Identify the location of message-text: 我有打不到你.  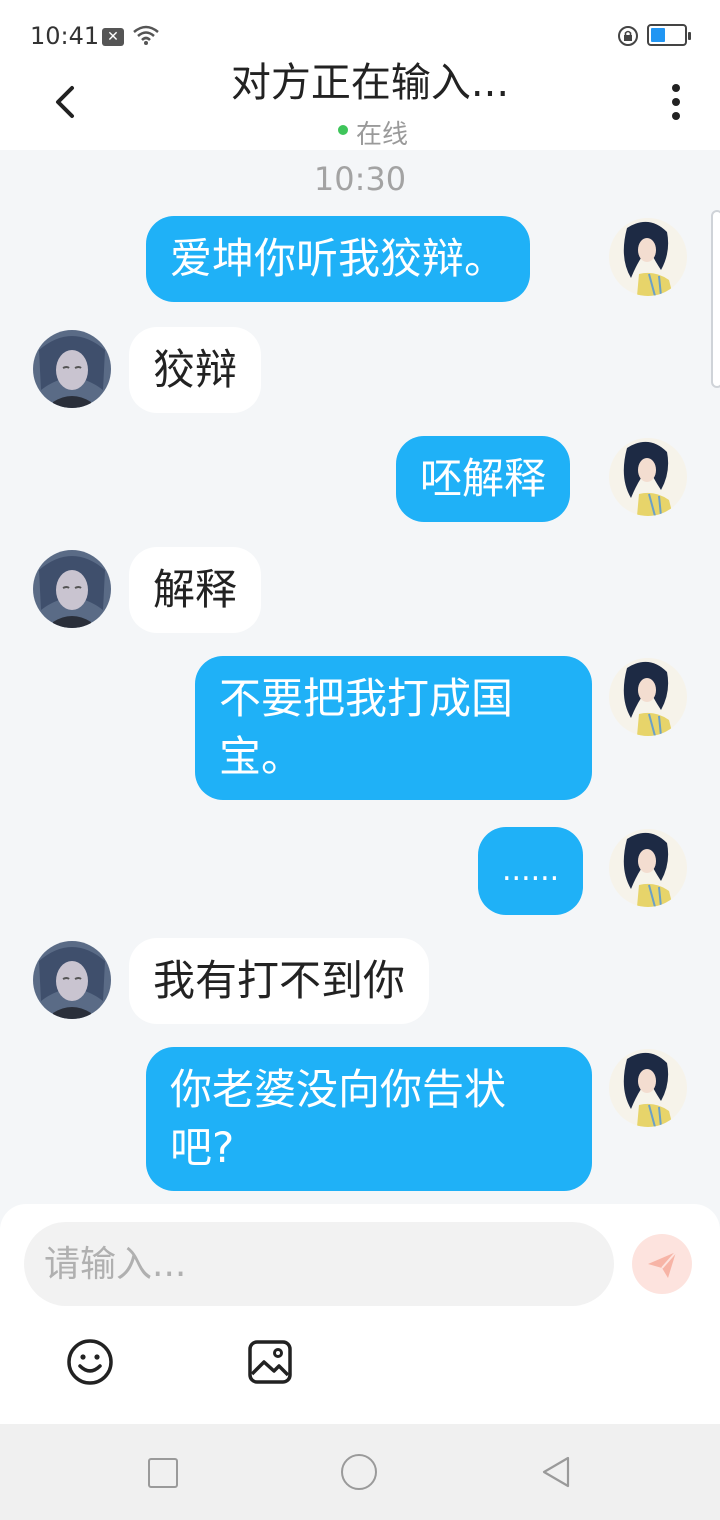
(279, 980).